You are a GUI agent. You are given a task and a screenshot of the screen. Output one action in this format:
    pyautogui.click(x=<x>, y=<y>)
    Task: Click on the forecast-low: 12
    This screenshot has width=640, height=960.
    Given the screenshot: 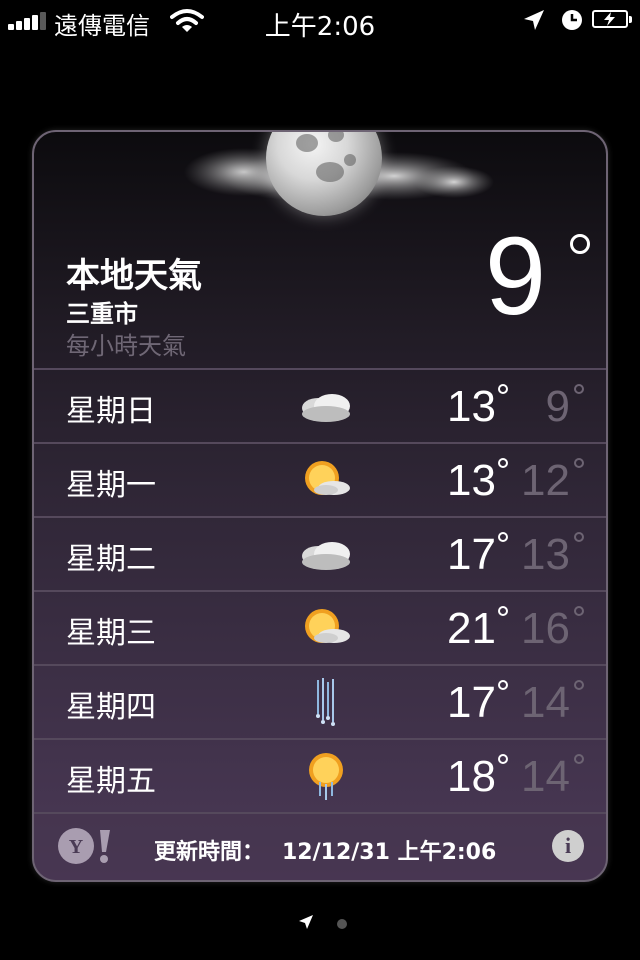 What is the action you would take?
    pyautogui.click(x=545, y=480)
    